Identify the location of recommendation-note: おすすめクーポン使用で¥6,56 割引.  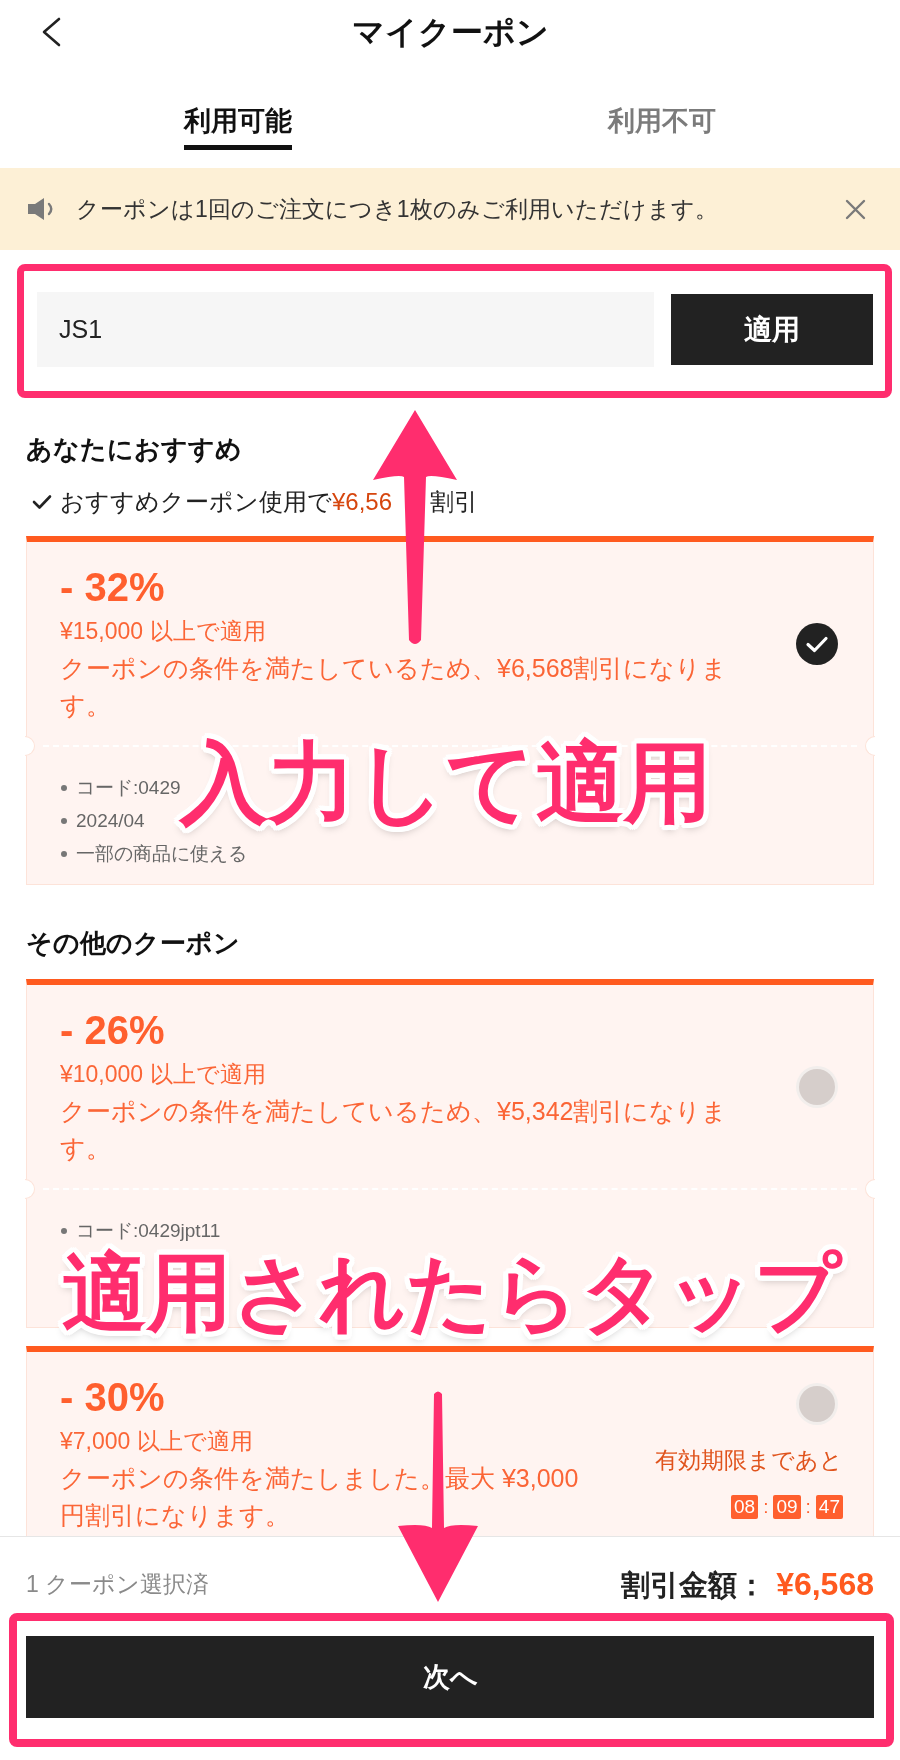
(269, 502).